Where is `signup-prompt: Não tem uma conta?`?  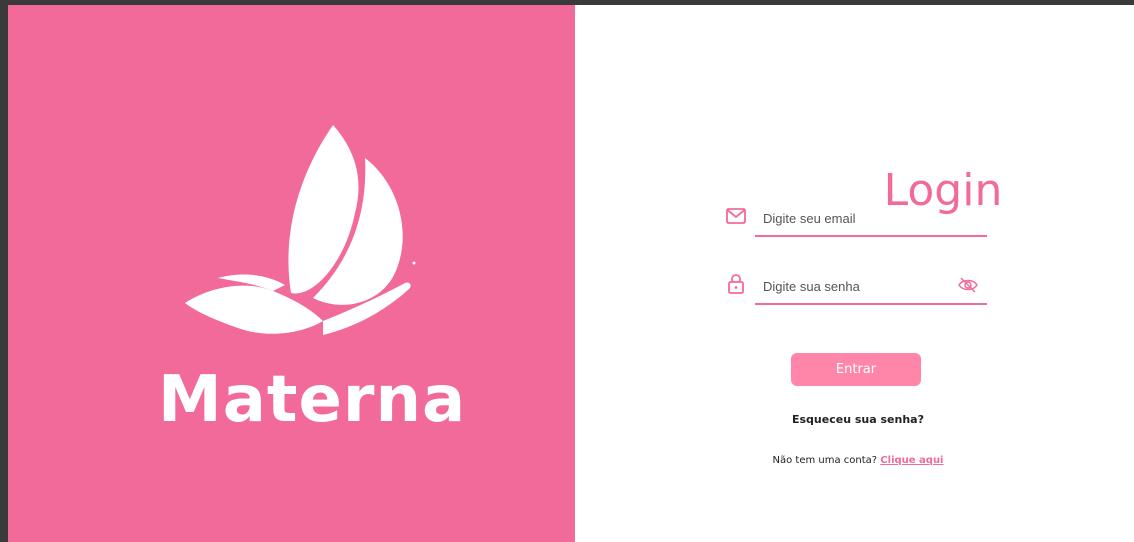 signup-prompt: Não tem uma conta? is located at coordinates (825, 460).